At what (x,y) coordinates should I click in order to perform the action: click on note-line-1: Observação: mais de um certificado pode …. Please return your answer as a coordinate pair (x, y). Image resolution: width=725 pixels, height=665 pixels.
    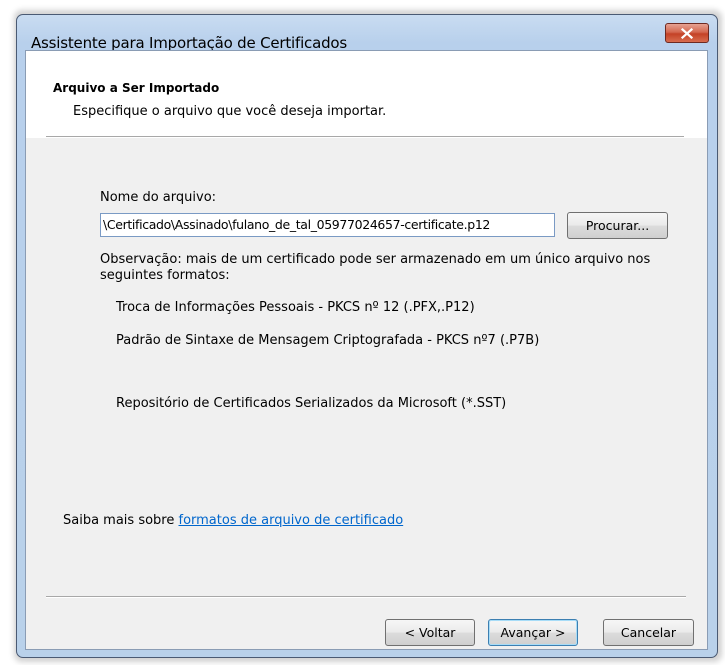
    Looking at the image, I should click on (375, 259).